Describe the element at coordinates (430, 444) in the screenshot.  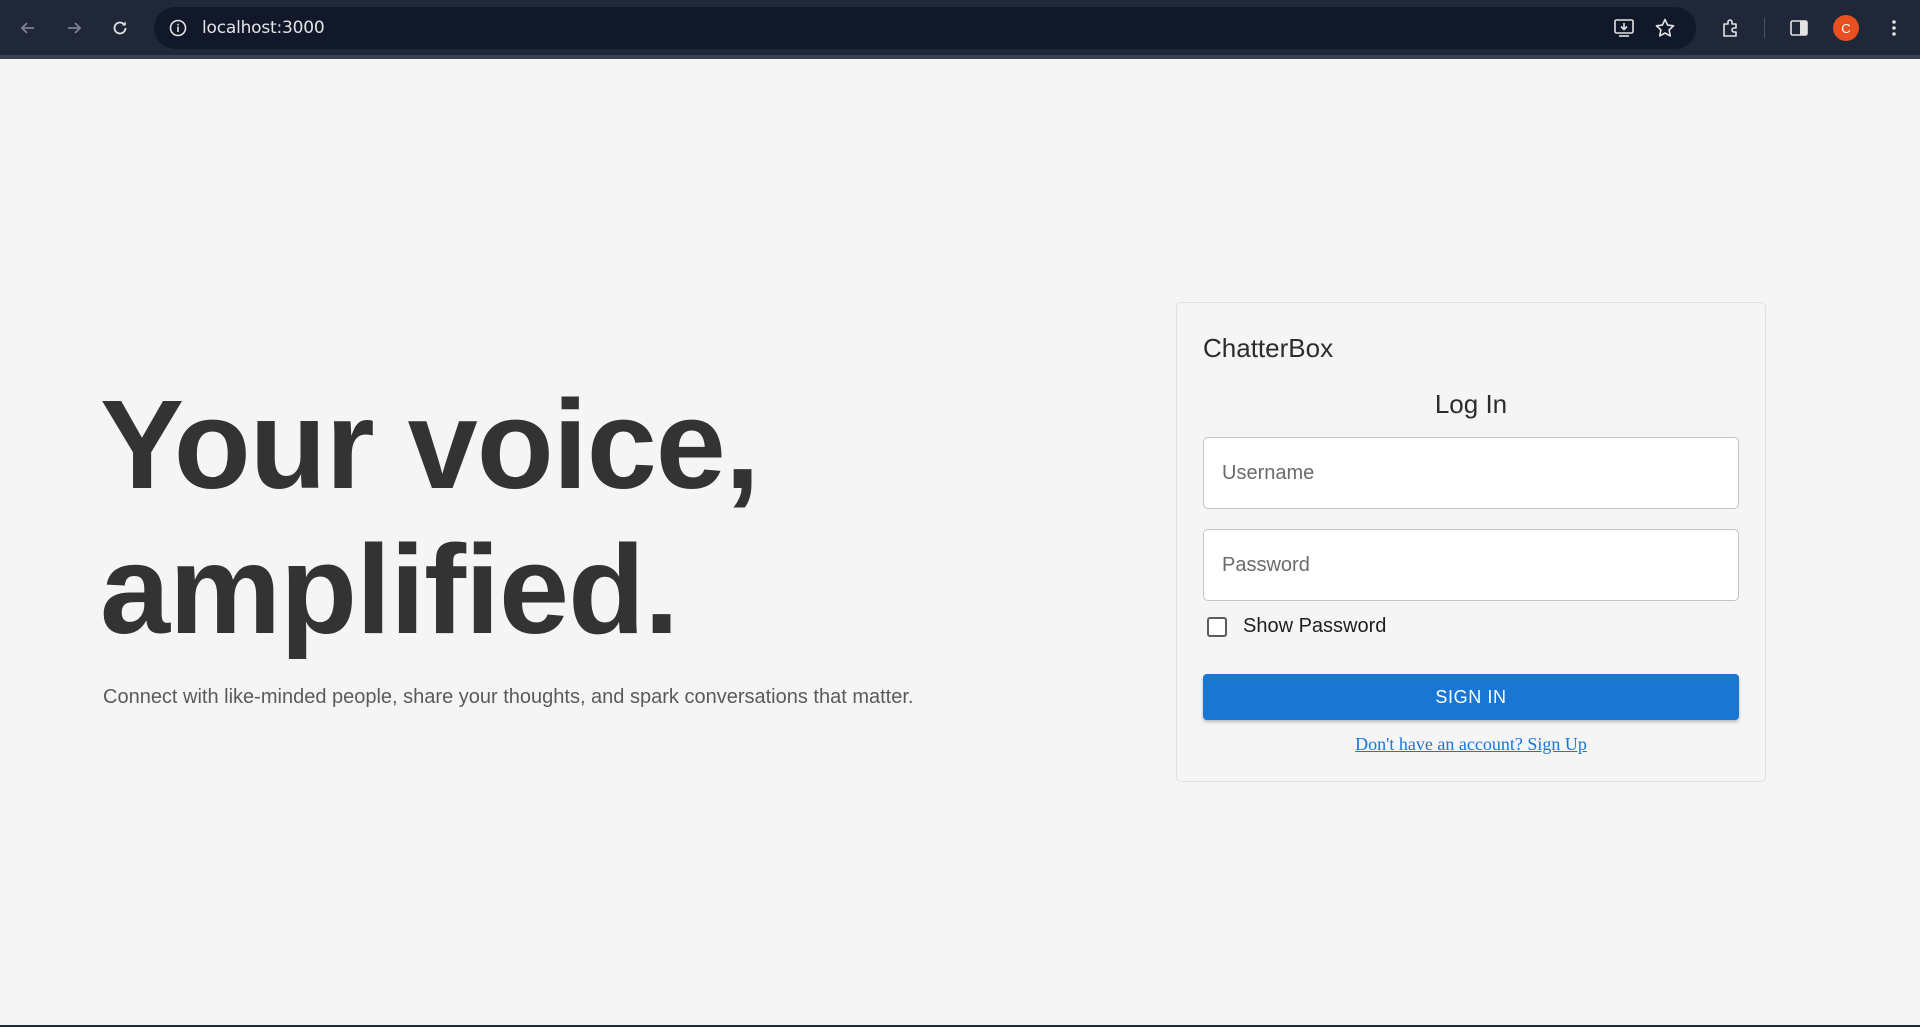
I see `hero-headline-line-1: Your voice,` at that location.